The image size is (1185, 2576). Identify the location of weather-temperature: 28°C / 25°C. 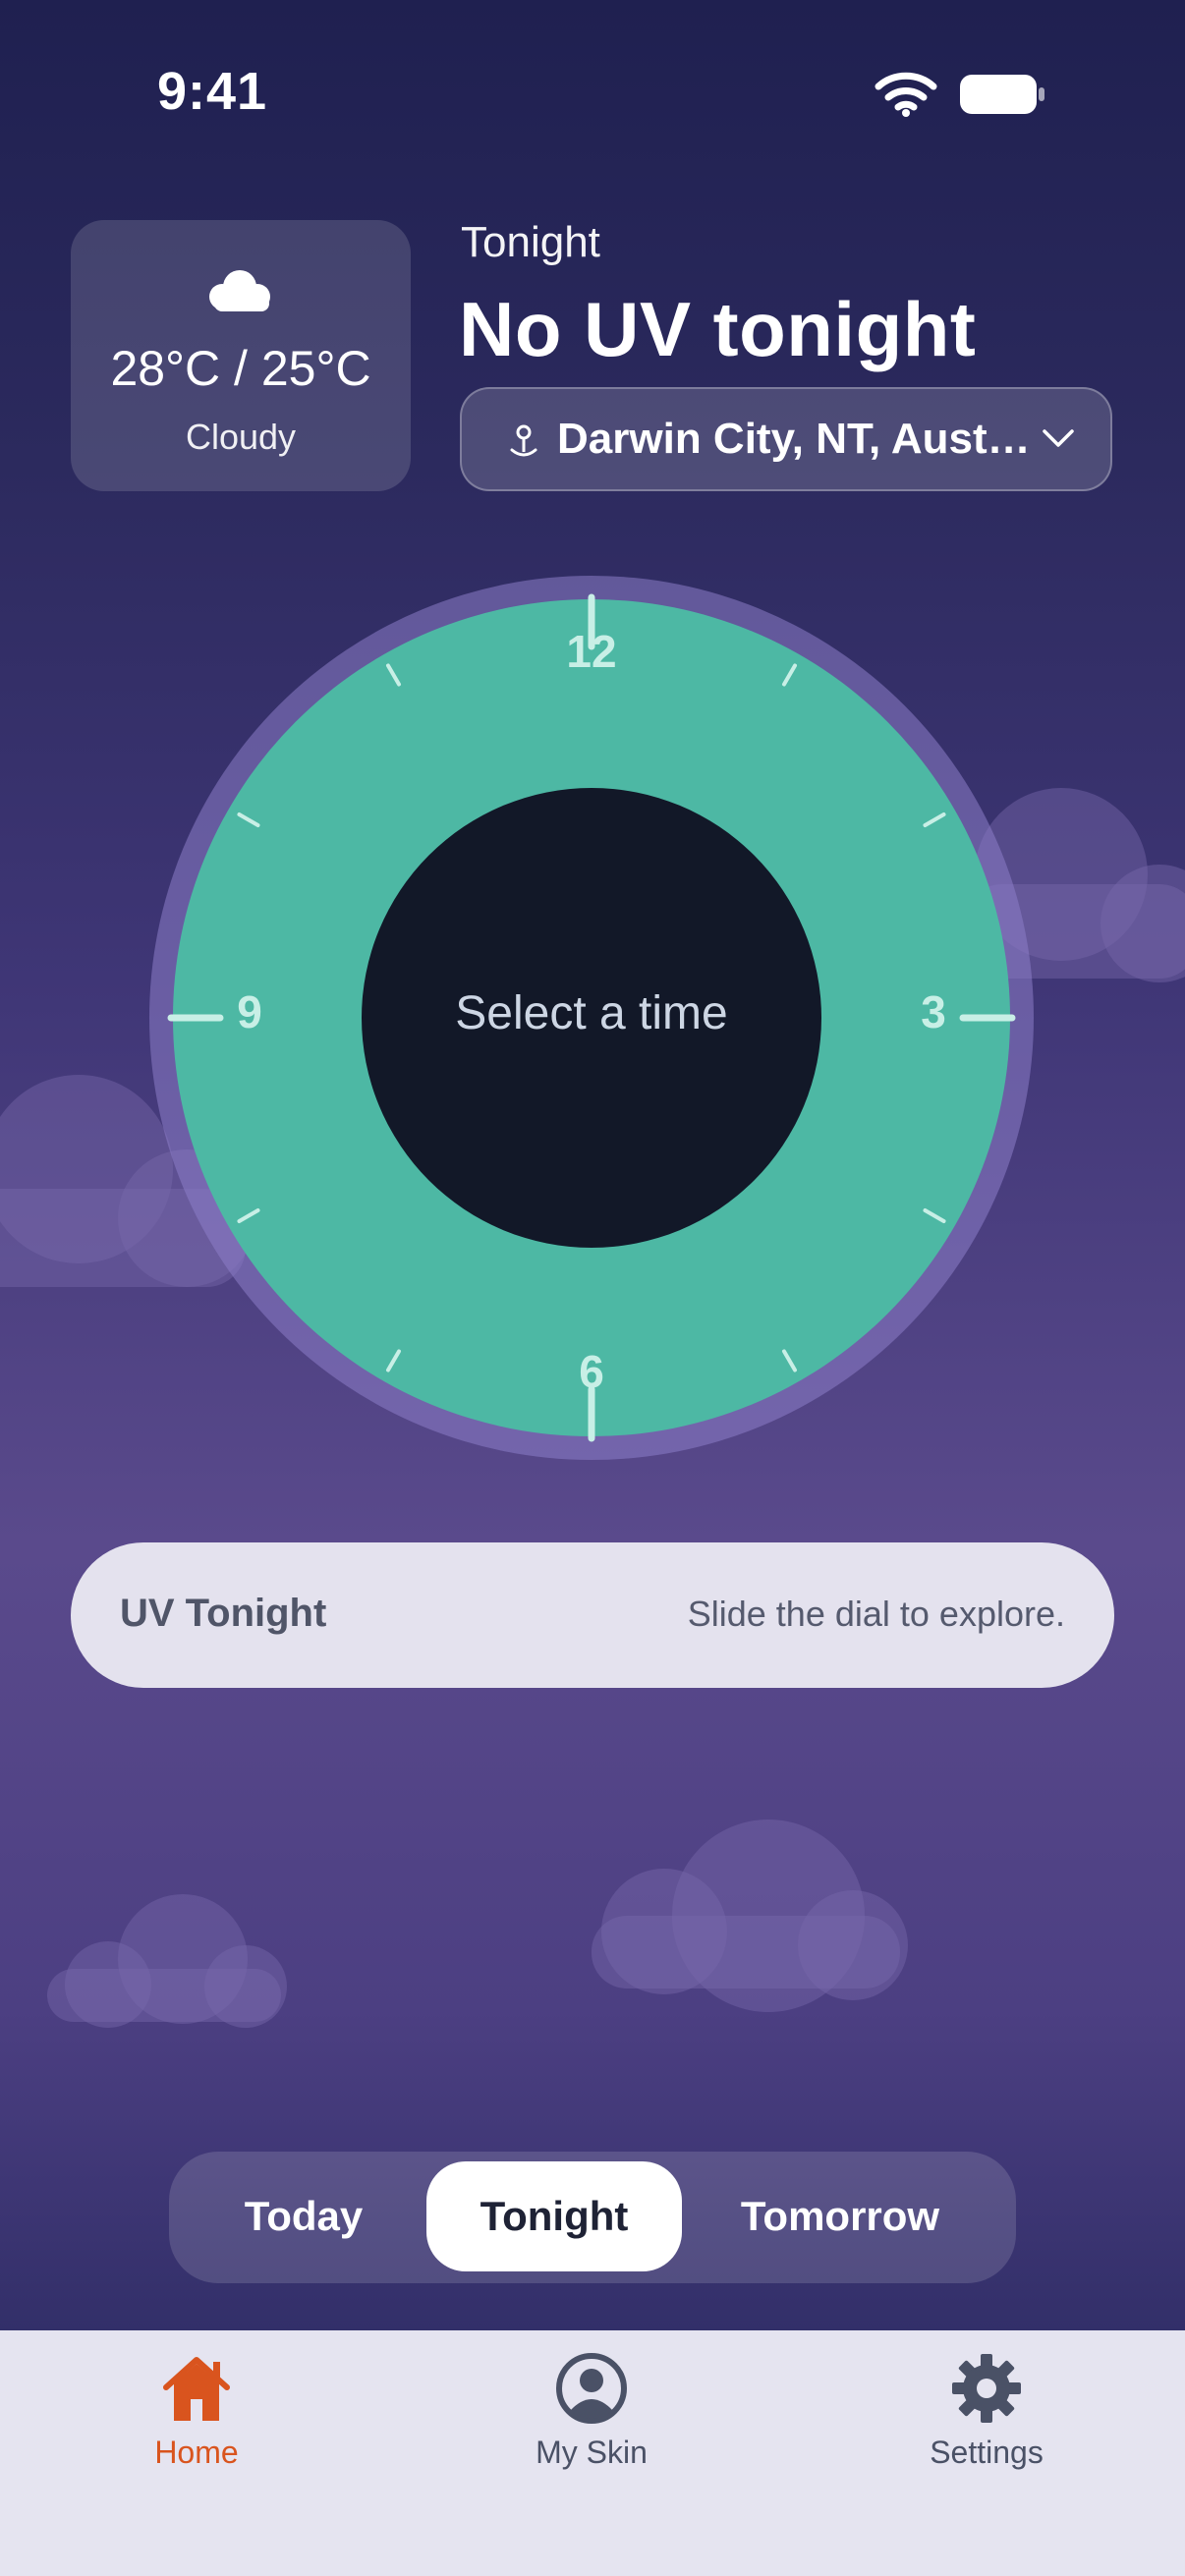
(241, 368).